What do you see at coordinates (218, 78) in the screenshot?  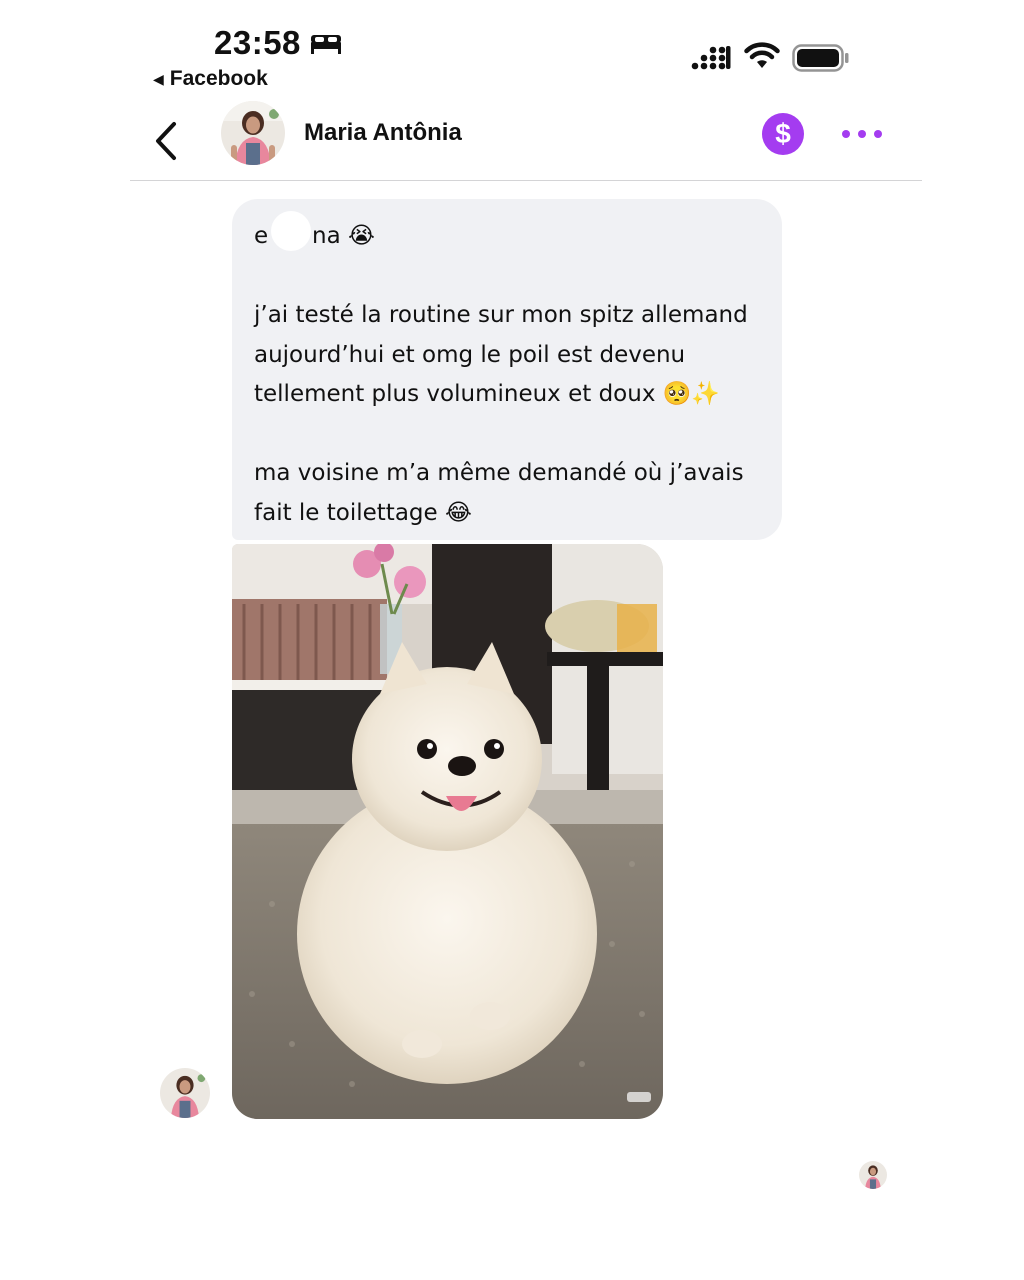 I see `back-app-label: Facebook` at bounding box center [218, 78].